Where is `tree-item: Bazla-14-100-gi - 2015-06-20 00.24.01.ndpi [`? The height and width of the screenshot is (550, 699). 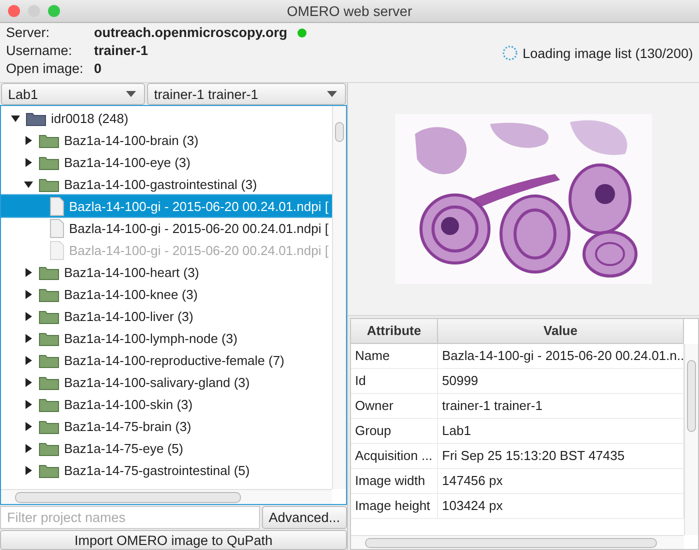
tree-item: Bazla-14-100-gi - 2015-06-20 00.24.01.ndpi [ is located at coordinates (166, 228).